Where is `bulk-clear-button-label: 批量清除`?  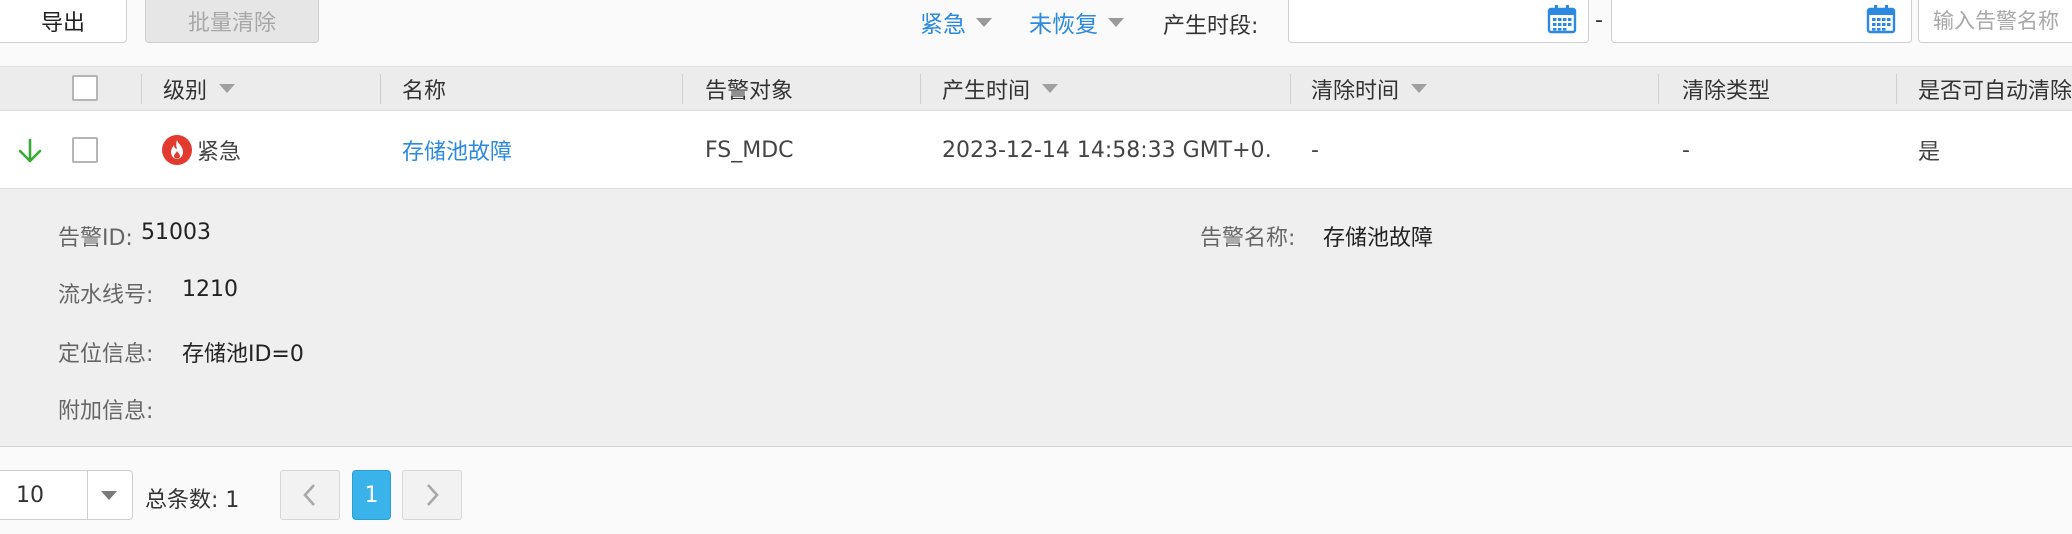
bulk-clear-button-label: 批量清除 is located at coordinates (231, 23).